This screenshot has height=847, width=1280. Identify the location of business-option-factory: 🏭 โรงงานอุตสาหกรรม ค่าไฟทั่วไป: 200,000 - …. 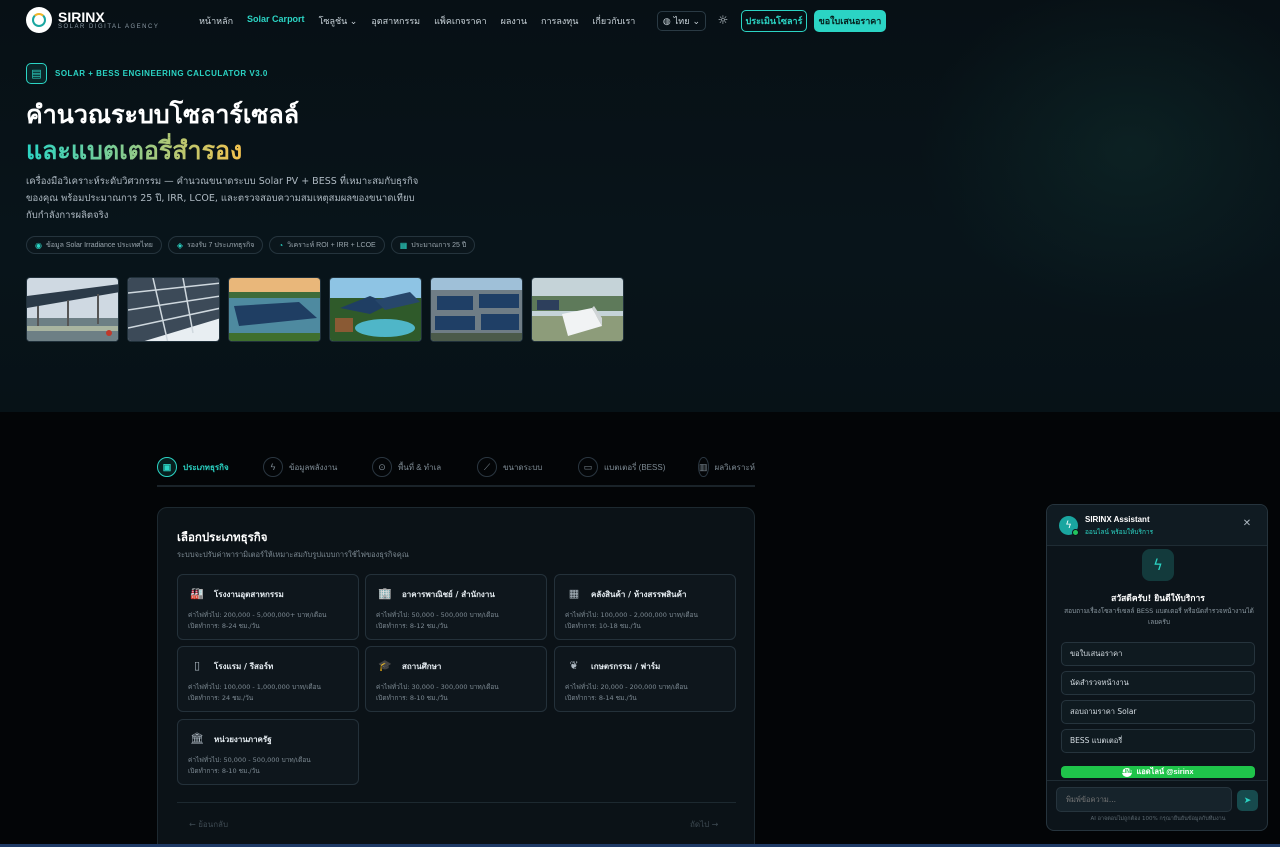
(268, 607).